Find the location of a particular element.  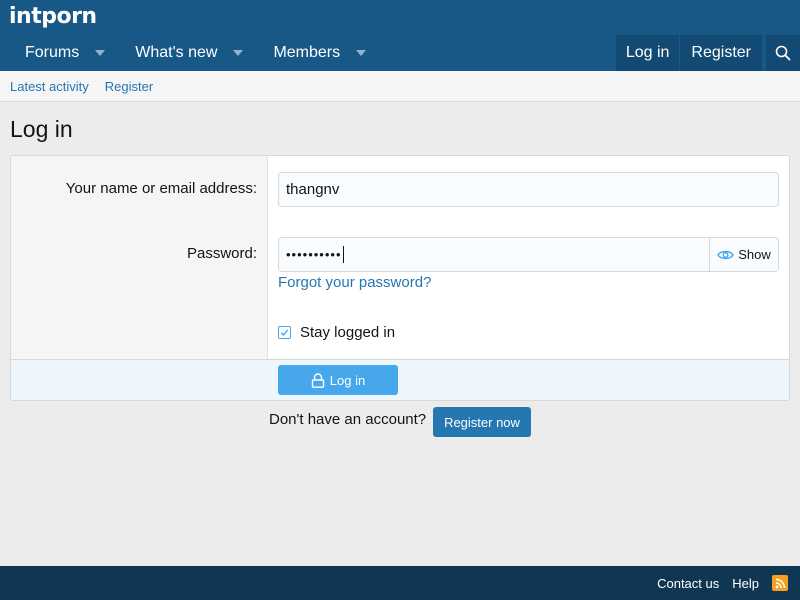

password-input-group: •••••••••• Show is located at coordinates (528, 254).